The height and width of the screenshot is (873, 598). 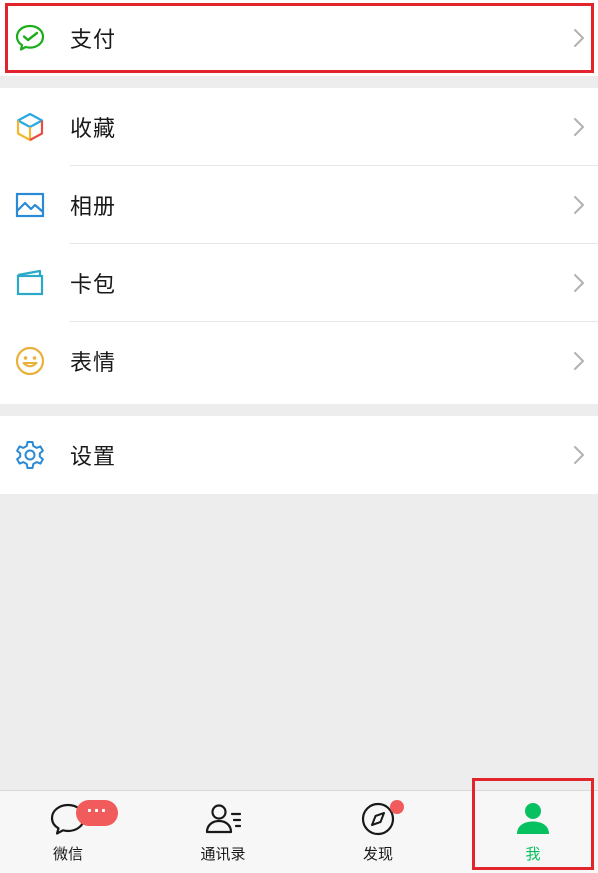 What do you see at coordinates (223, 854) in the screenshot?
I see `tab-contacts-label: 通讯录` at bounding box center [223, 854].